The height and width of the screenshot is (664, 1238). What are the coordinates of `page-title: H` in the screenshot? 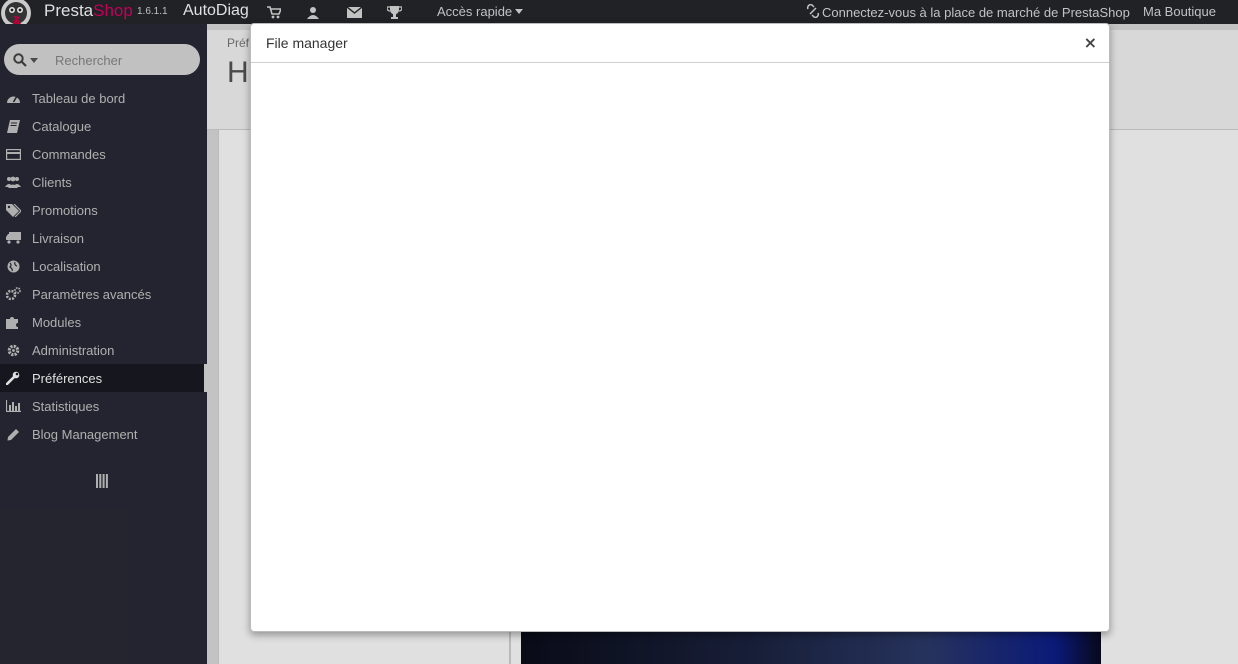 It's located at (238, 72).